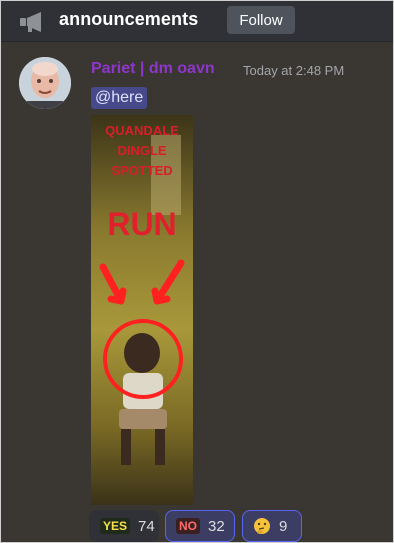  I want to click on avatar, so click(45, 83).